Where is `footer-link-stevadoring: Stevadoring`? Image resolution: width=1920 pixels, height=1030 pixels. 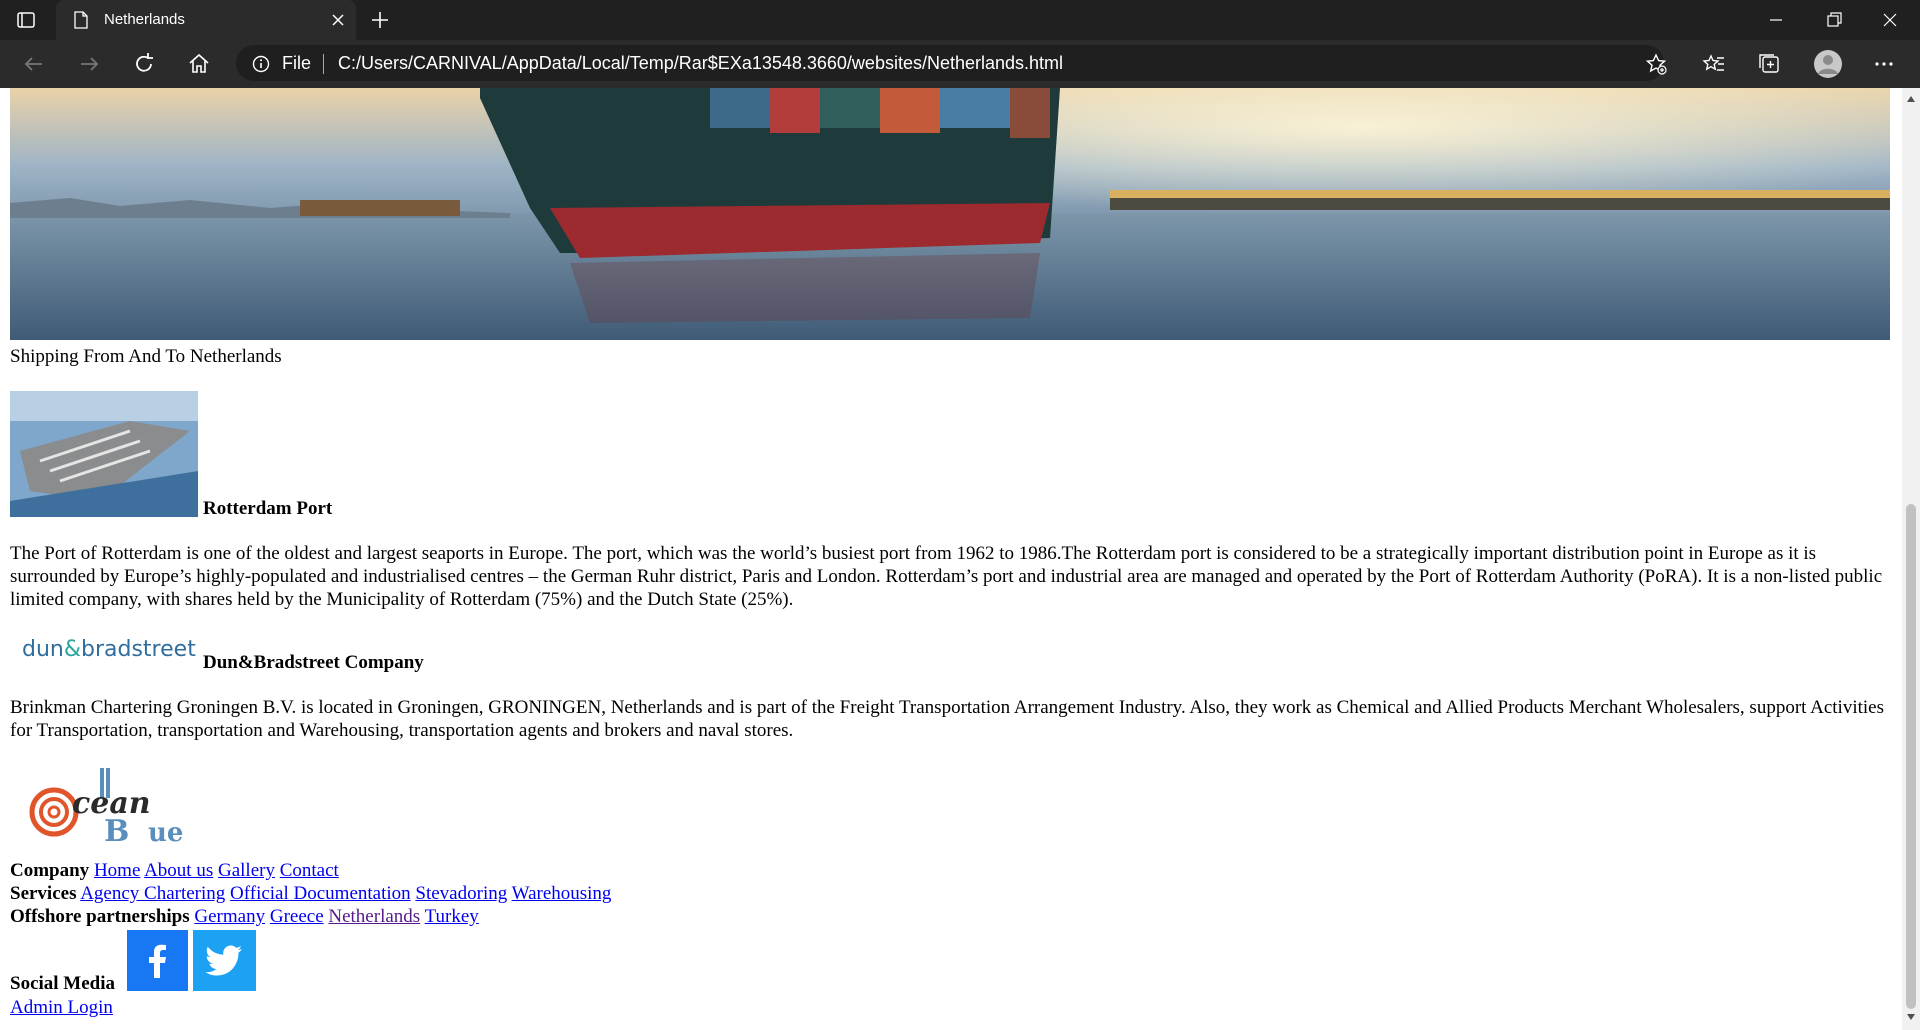 footer-link-stevadoring: Stevadoring is located at coordinates (461, 893).